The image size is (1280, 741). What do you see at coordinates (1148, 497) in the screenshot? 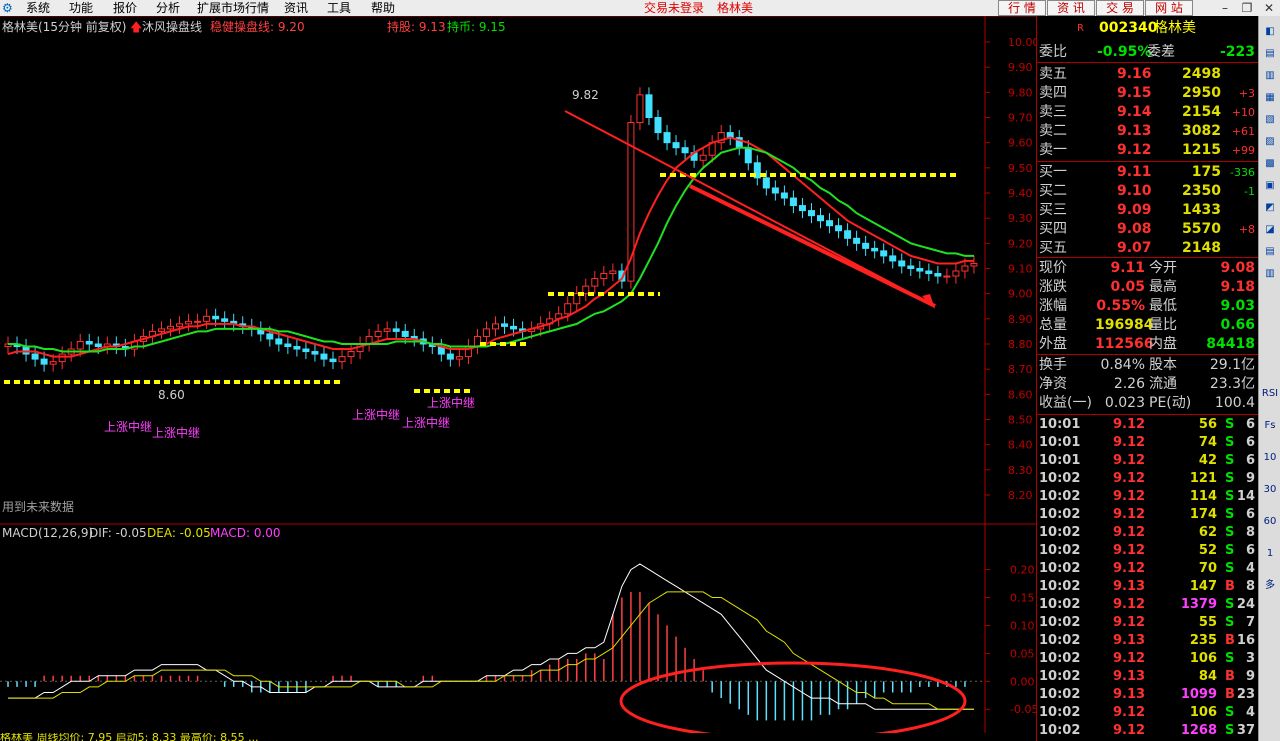
I see `tick-row: 10:02 9.12 114 S 14` at bounding box center [1148, 497].